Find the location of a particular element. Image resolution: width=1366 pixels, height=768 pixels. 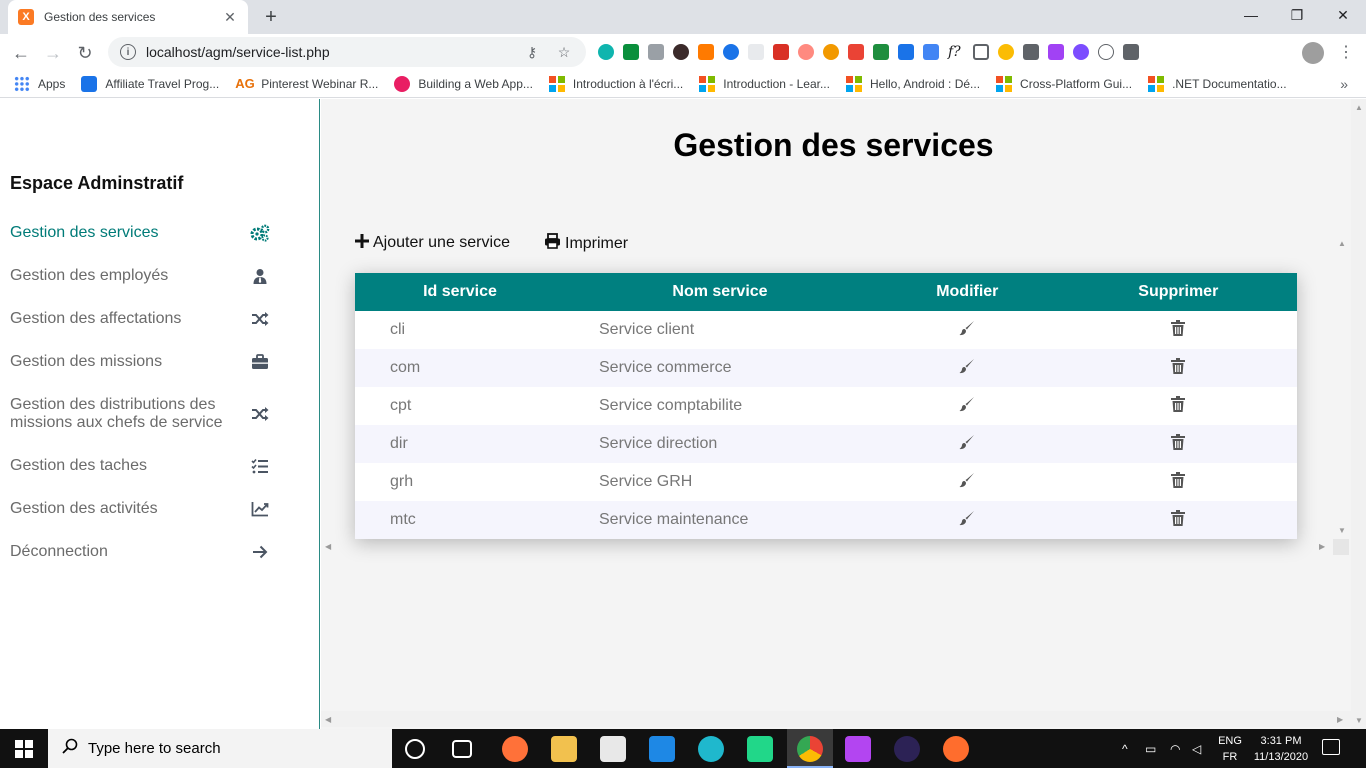

more-bookmarks-icon: » is located at coordinates (1344, 84).